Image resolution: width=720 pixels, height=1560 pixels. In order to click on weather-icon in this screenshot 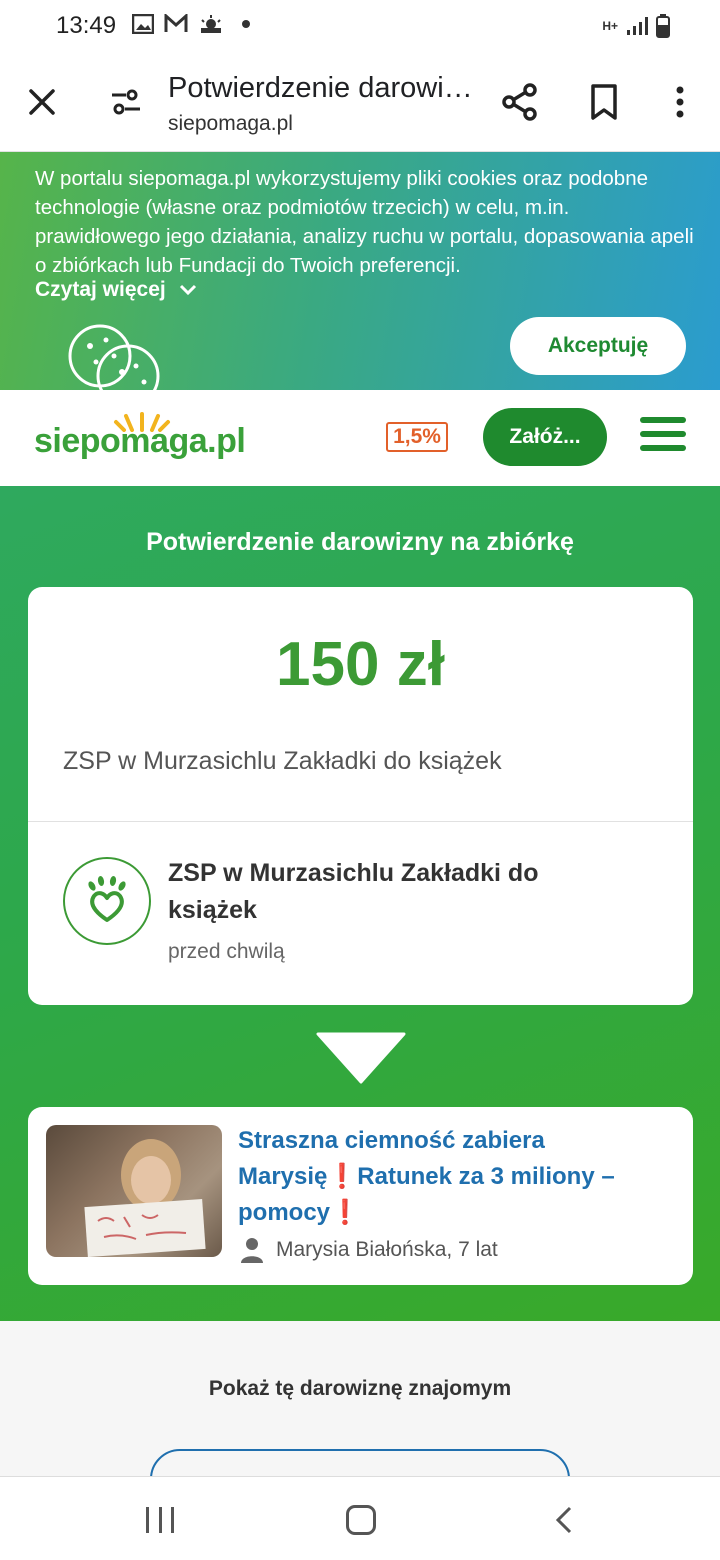, I will do `click(211, 24)`.